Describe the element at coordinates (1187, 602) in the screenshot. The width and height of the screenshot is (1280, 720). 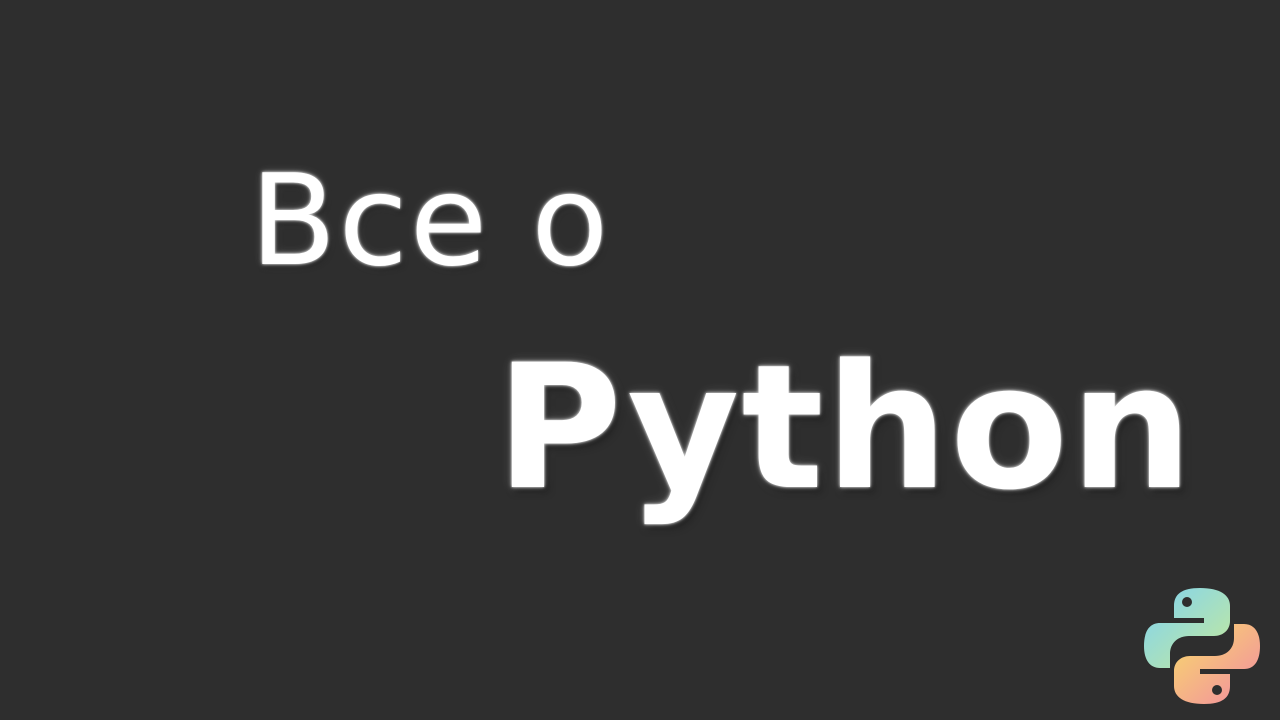
I see `python-logo-eye-top` at that location.